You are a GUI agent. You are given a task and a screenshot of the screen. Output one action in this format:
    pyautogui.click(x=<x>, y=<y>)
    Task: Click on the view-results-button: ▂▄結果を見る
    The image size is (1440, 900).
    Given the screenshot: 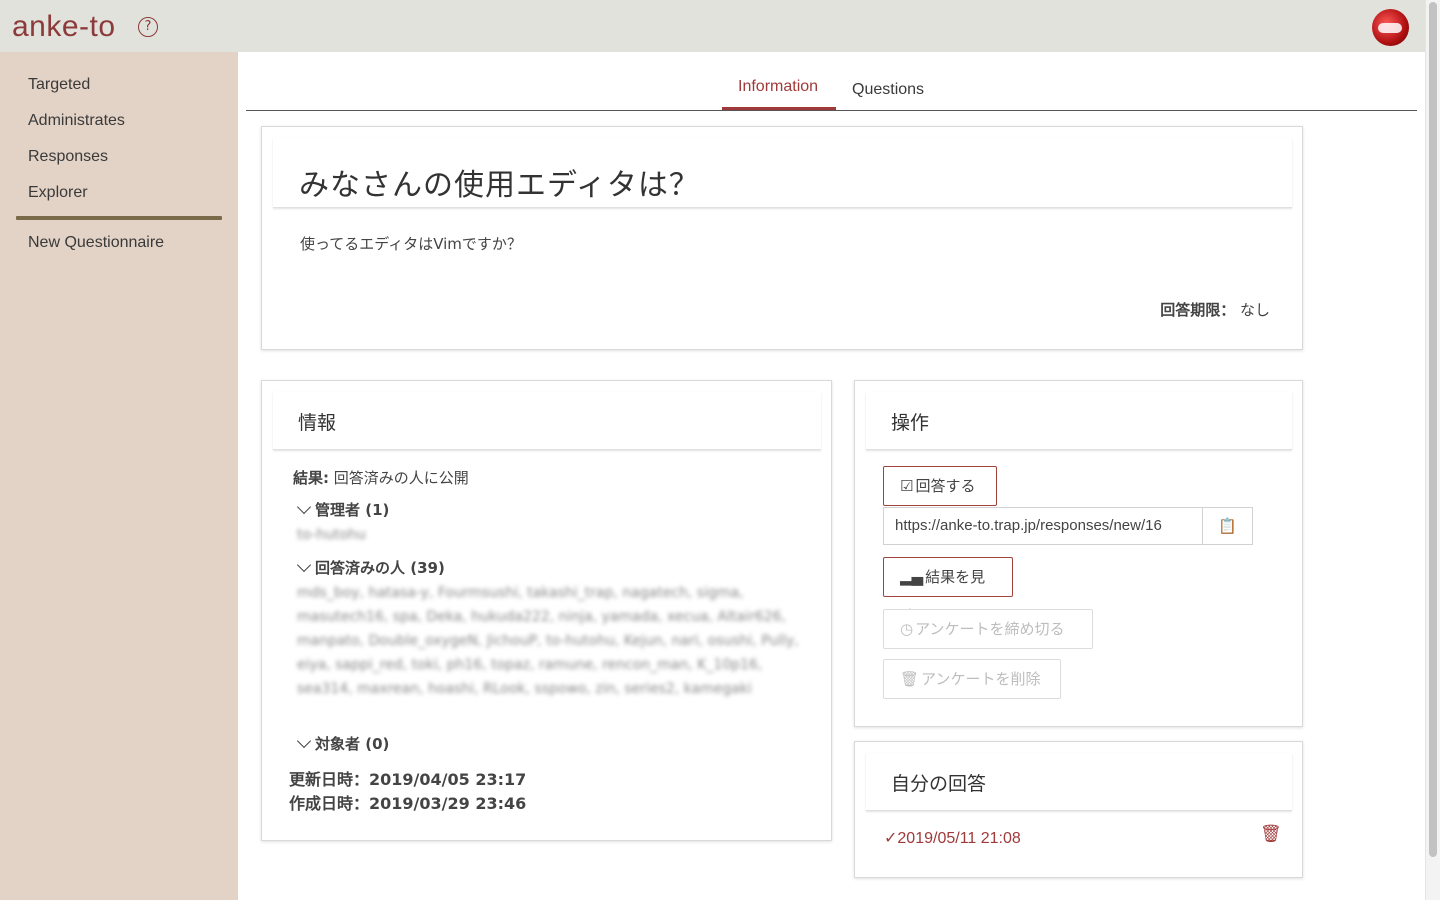 What is the action you would take?
    pyautogui.click(x=948, y=590)
    